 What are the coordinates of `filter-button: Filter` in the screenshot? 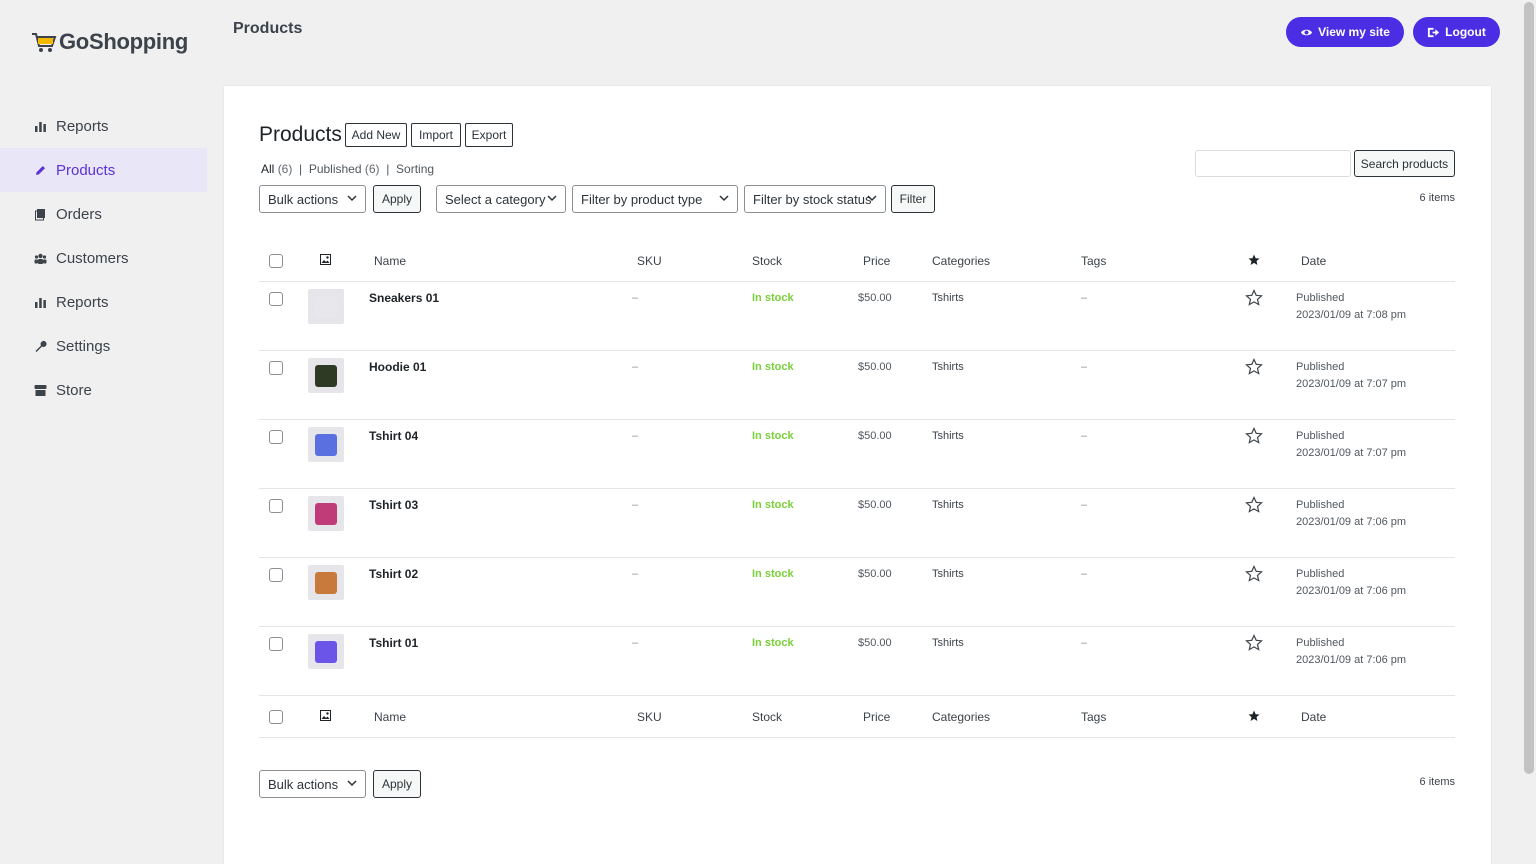 It's located at (913, 199).